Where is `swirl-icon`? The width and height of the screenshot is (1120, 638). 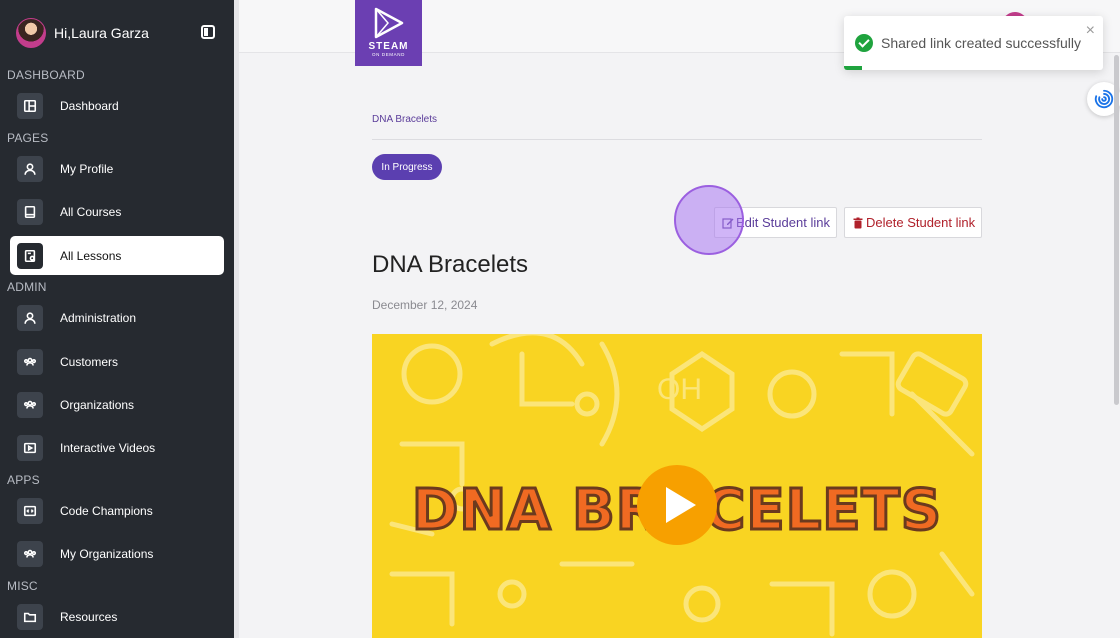
swirl-icon is located at coordinates (1104, 99).